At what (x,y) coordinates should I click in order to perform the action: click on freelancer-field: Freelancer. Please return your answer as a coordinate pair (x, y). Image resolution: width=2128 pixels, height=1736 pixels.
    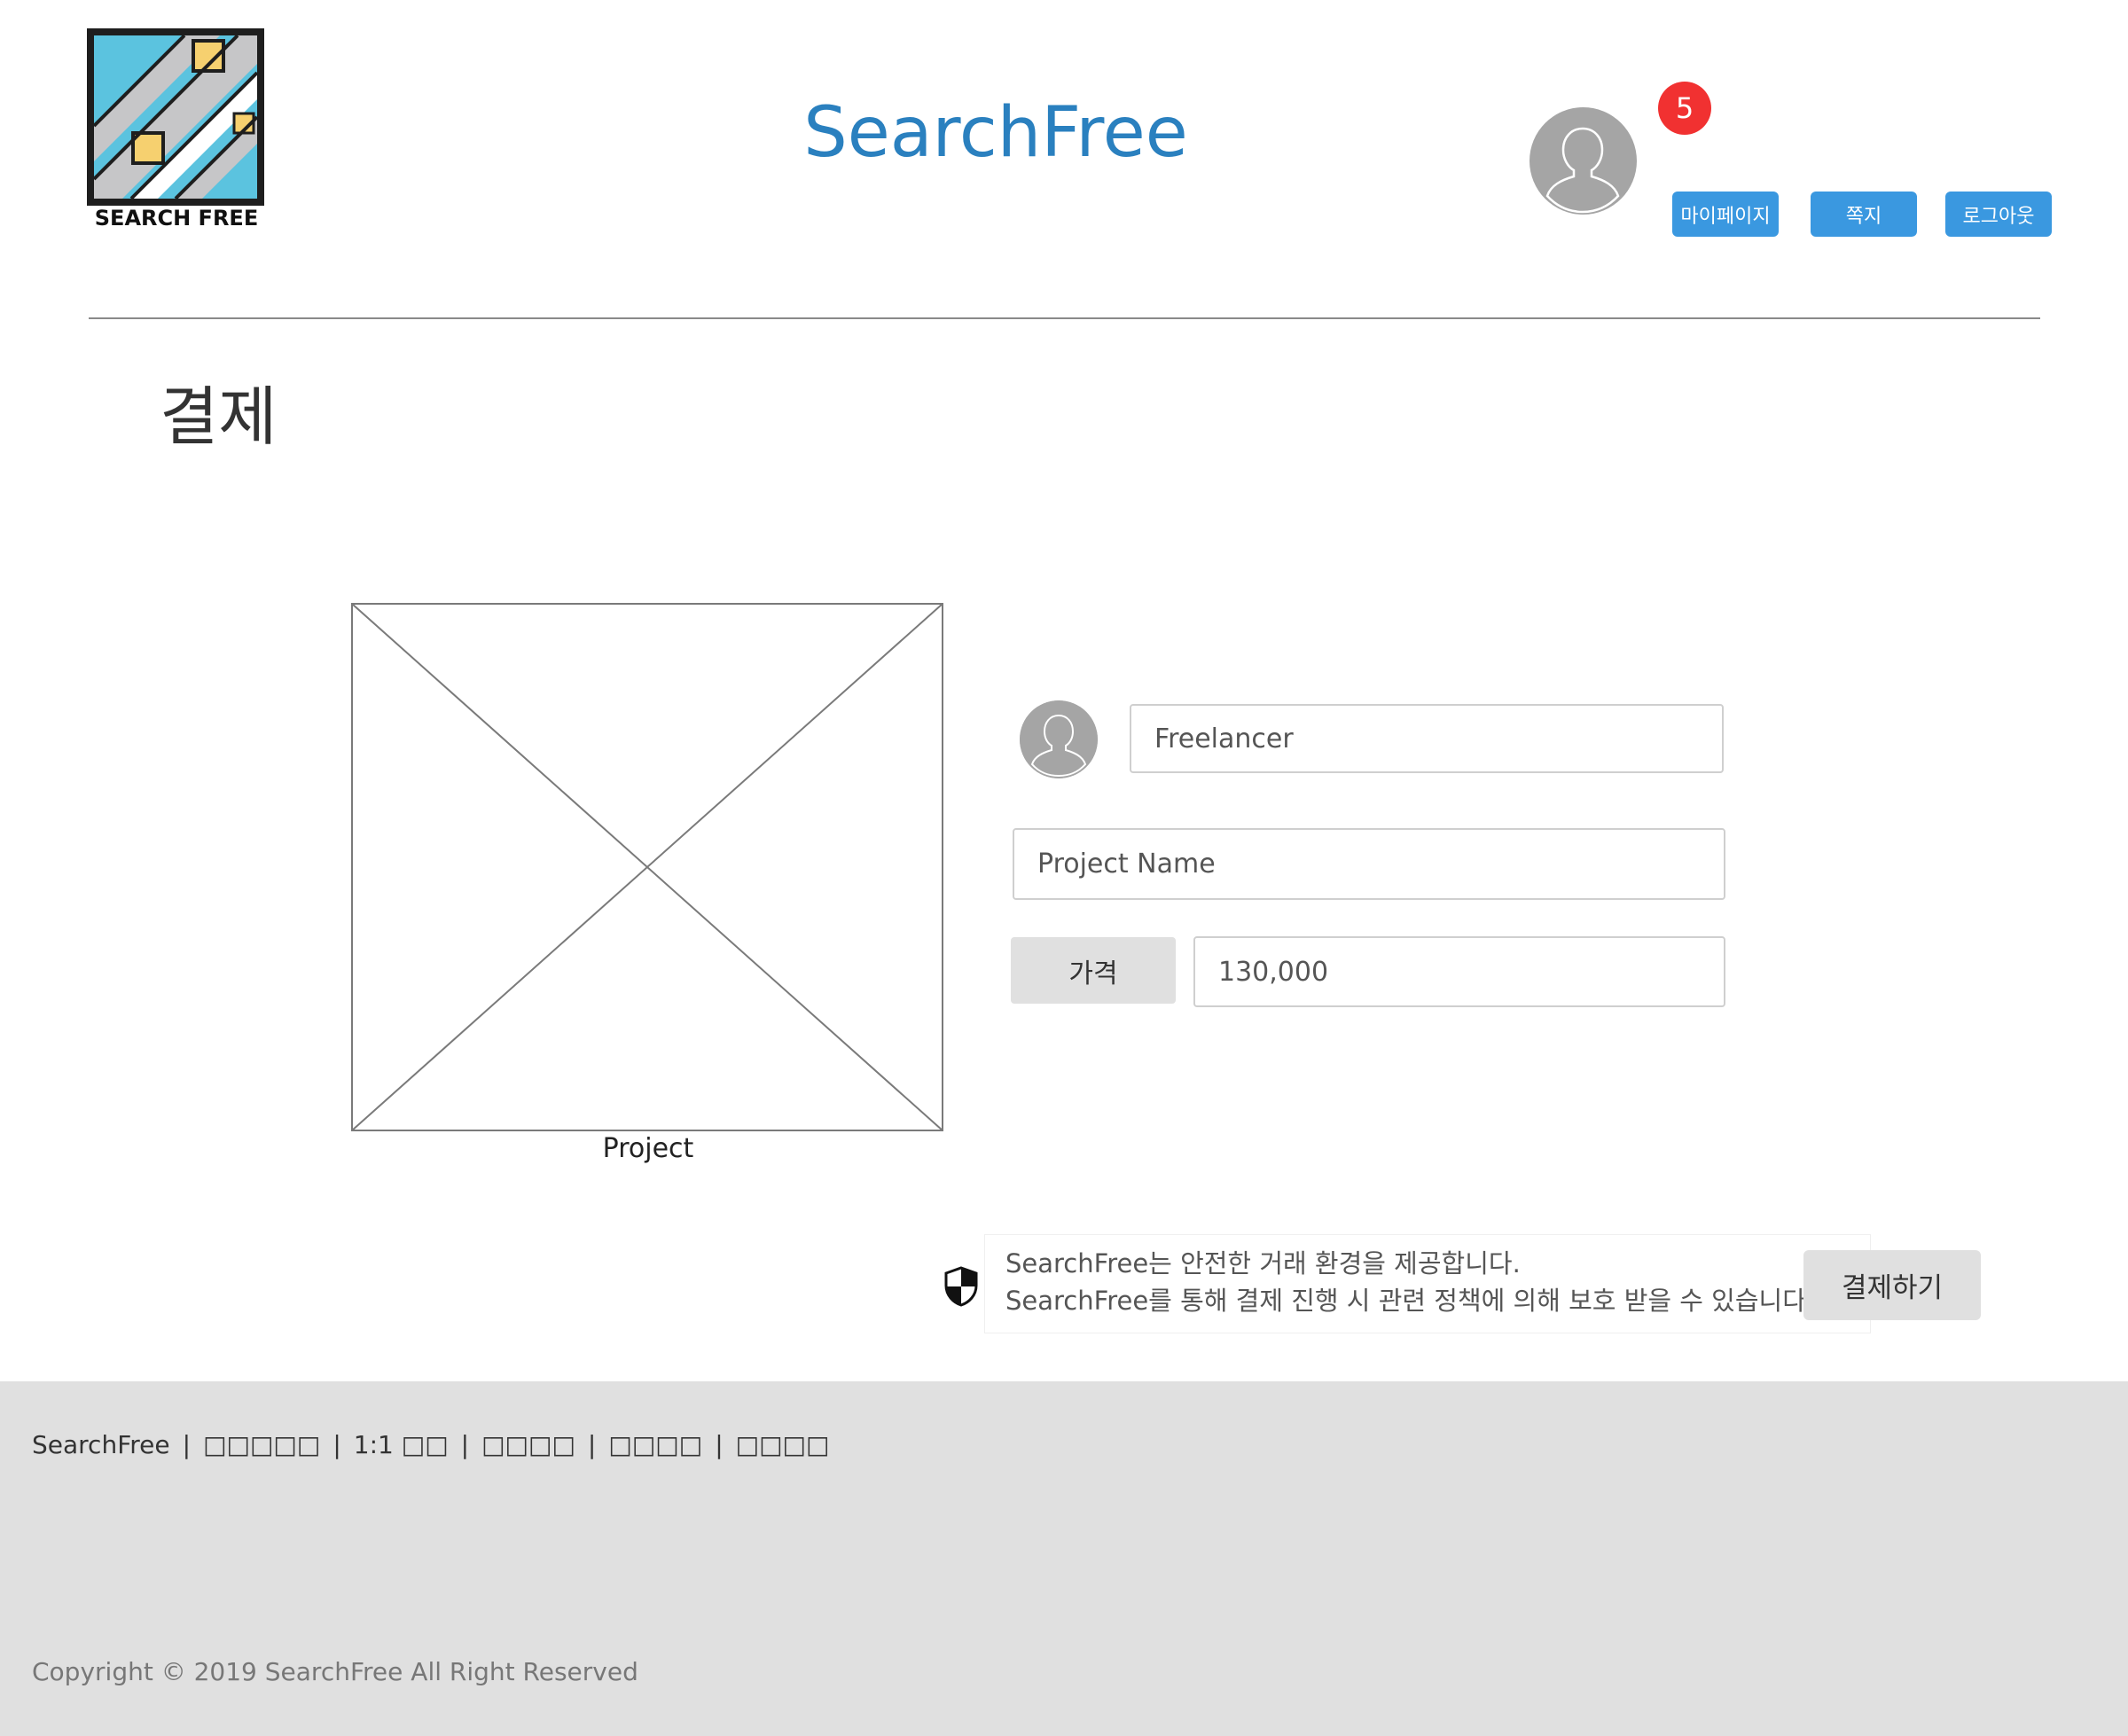
    Looking at the image, I should click on (1427, 738).